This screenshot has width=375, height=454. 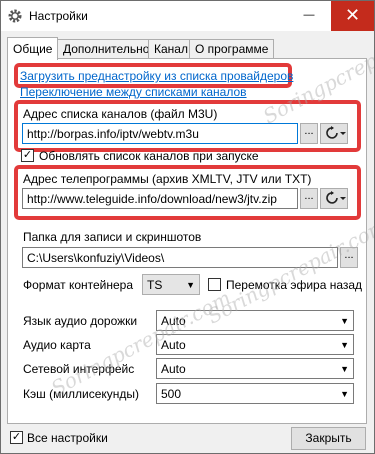 I want to click on epg-refresh-button, so click(x=334, y=198).